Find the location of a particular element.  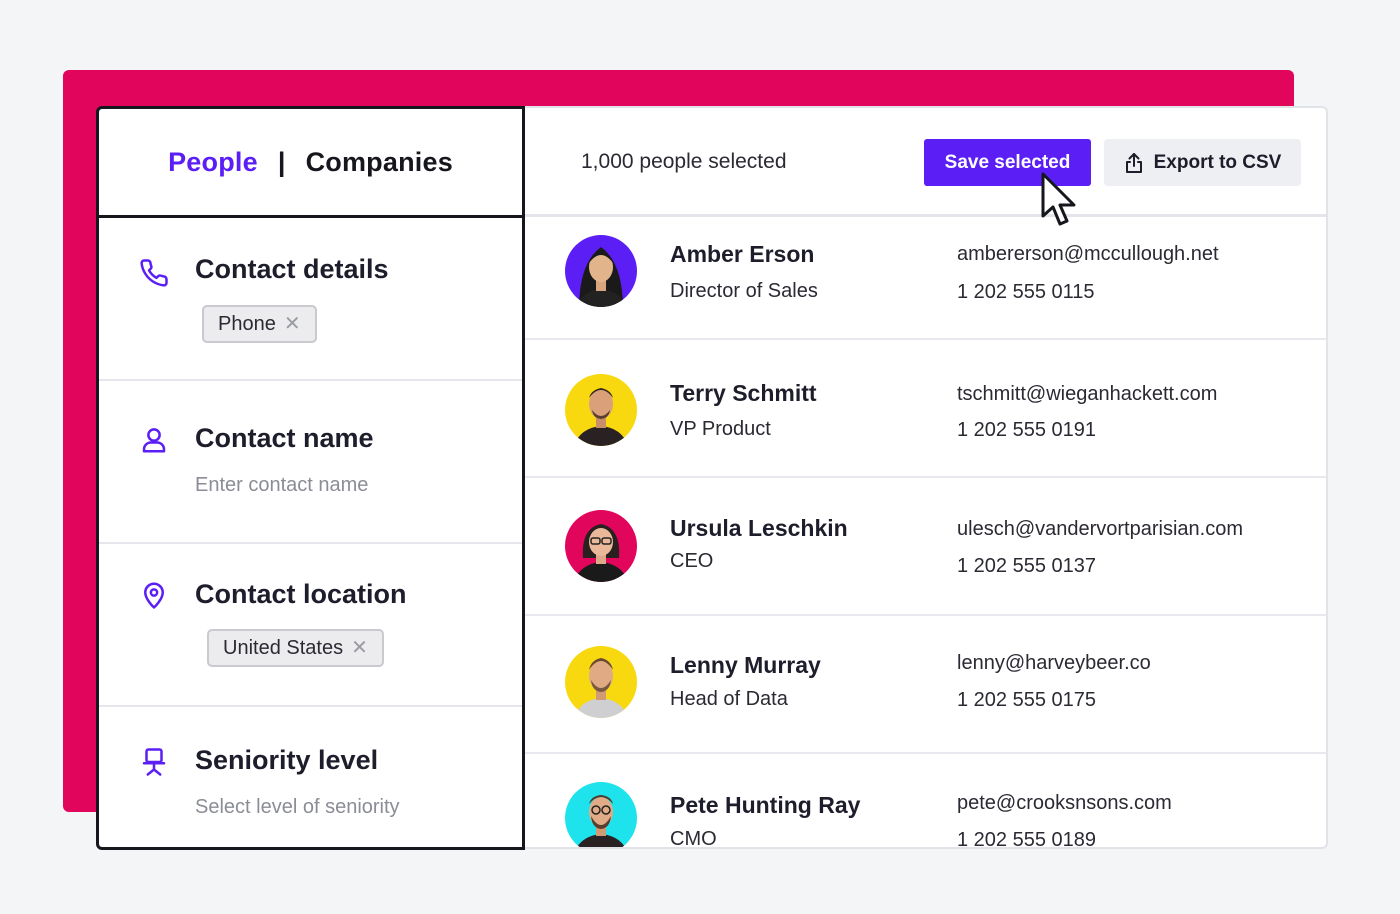

phone-icon is located at coordinates (154, 273).